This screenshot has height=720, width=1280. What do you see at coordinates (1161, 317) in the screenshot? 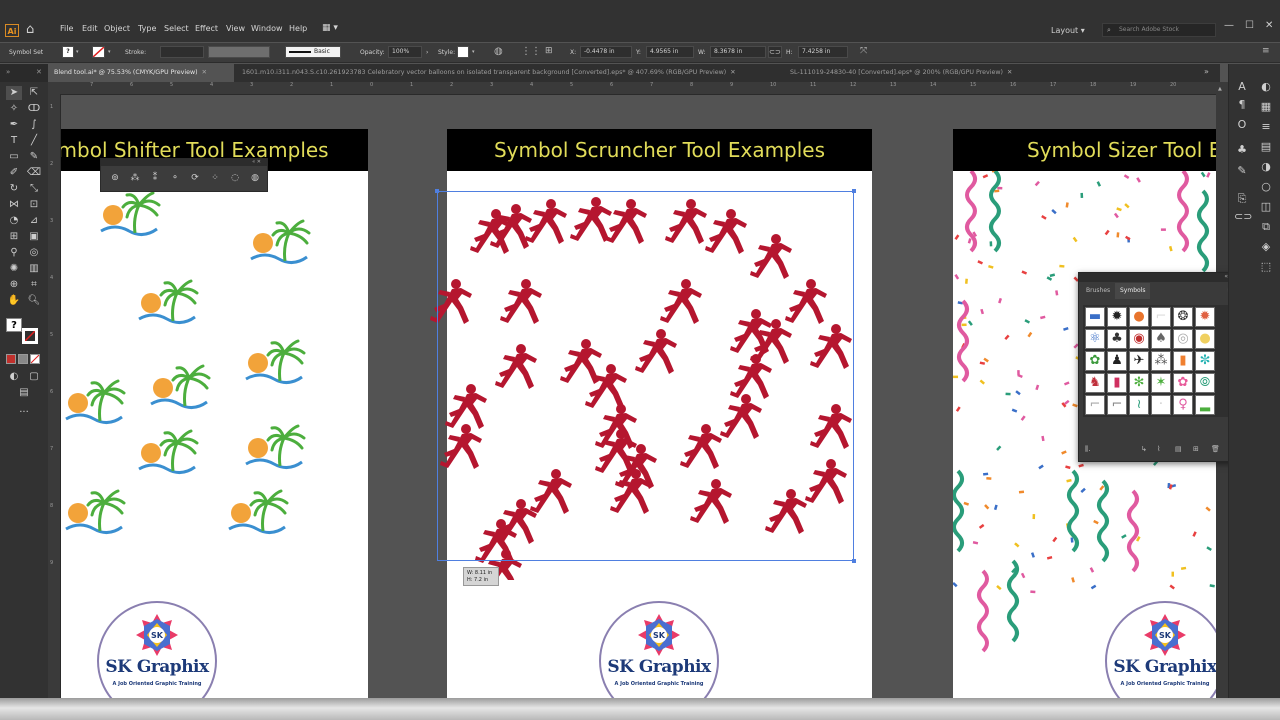
I see `symbol-swatch: ⌐` at bounding box center [1161, 317].